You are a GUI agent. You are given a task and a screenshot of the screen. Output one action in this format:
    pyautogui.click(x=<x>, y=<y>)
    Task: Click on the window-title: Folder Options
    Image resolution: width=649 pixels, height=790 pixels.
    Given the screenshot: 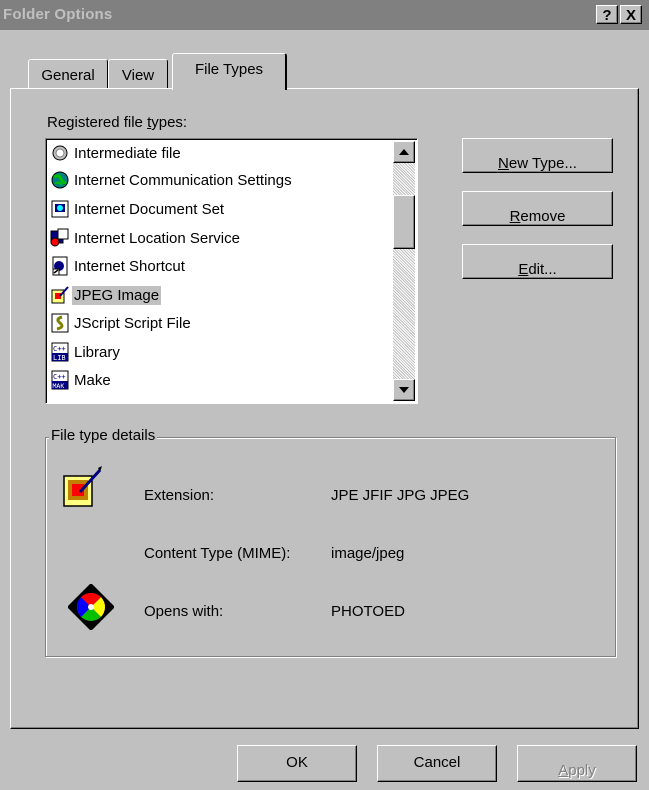 What is the action you would take?
    pyautogui.click(x=58, y=14)
    